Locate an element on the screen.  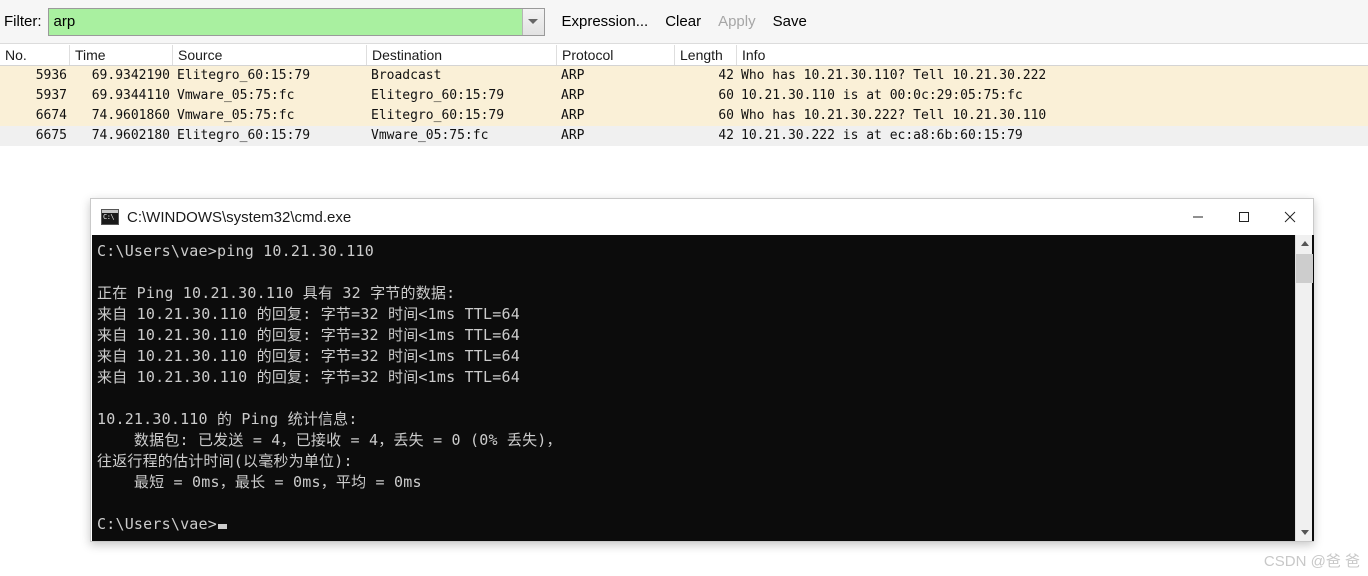
filter-toolbar: Filter: Expression... Clear Apply Save is located at coordinates (684, 22).